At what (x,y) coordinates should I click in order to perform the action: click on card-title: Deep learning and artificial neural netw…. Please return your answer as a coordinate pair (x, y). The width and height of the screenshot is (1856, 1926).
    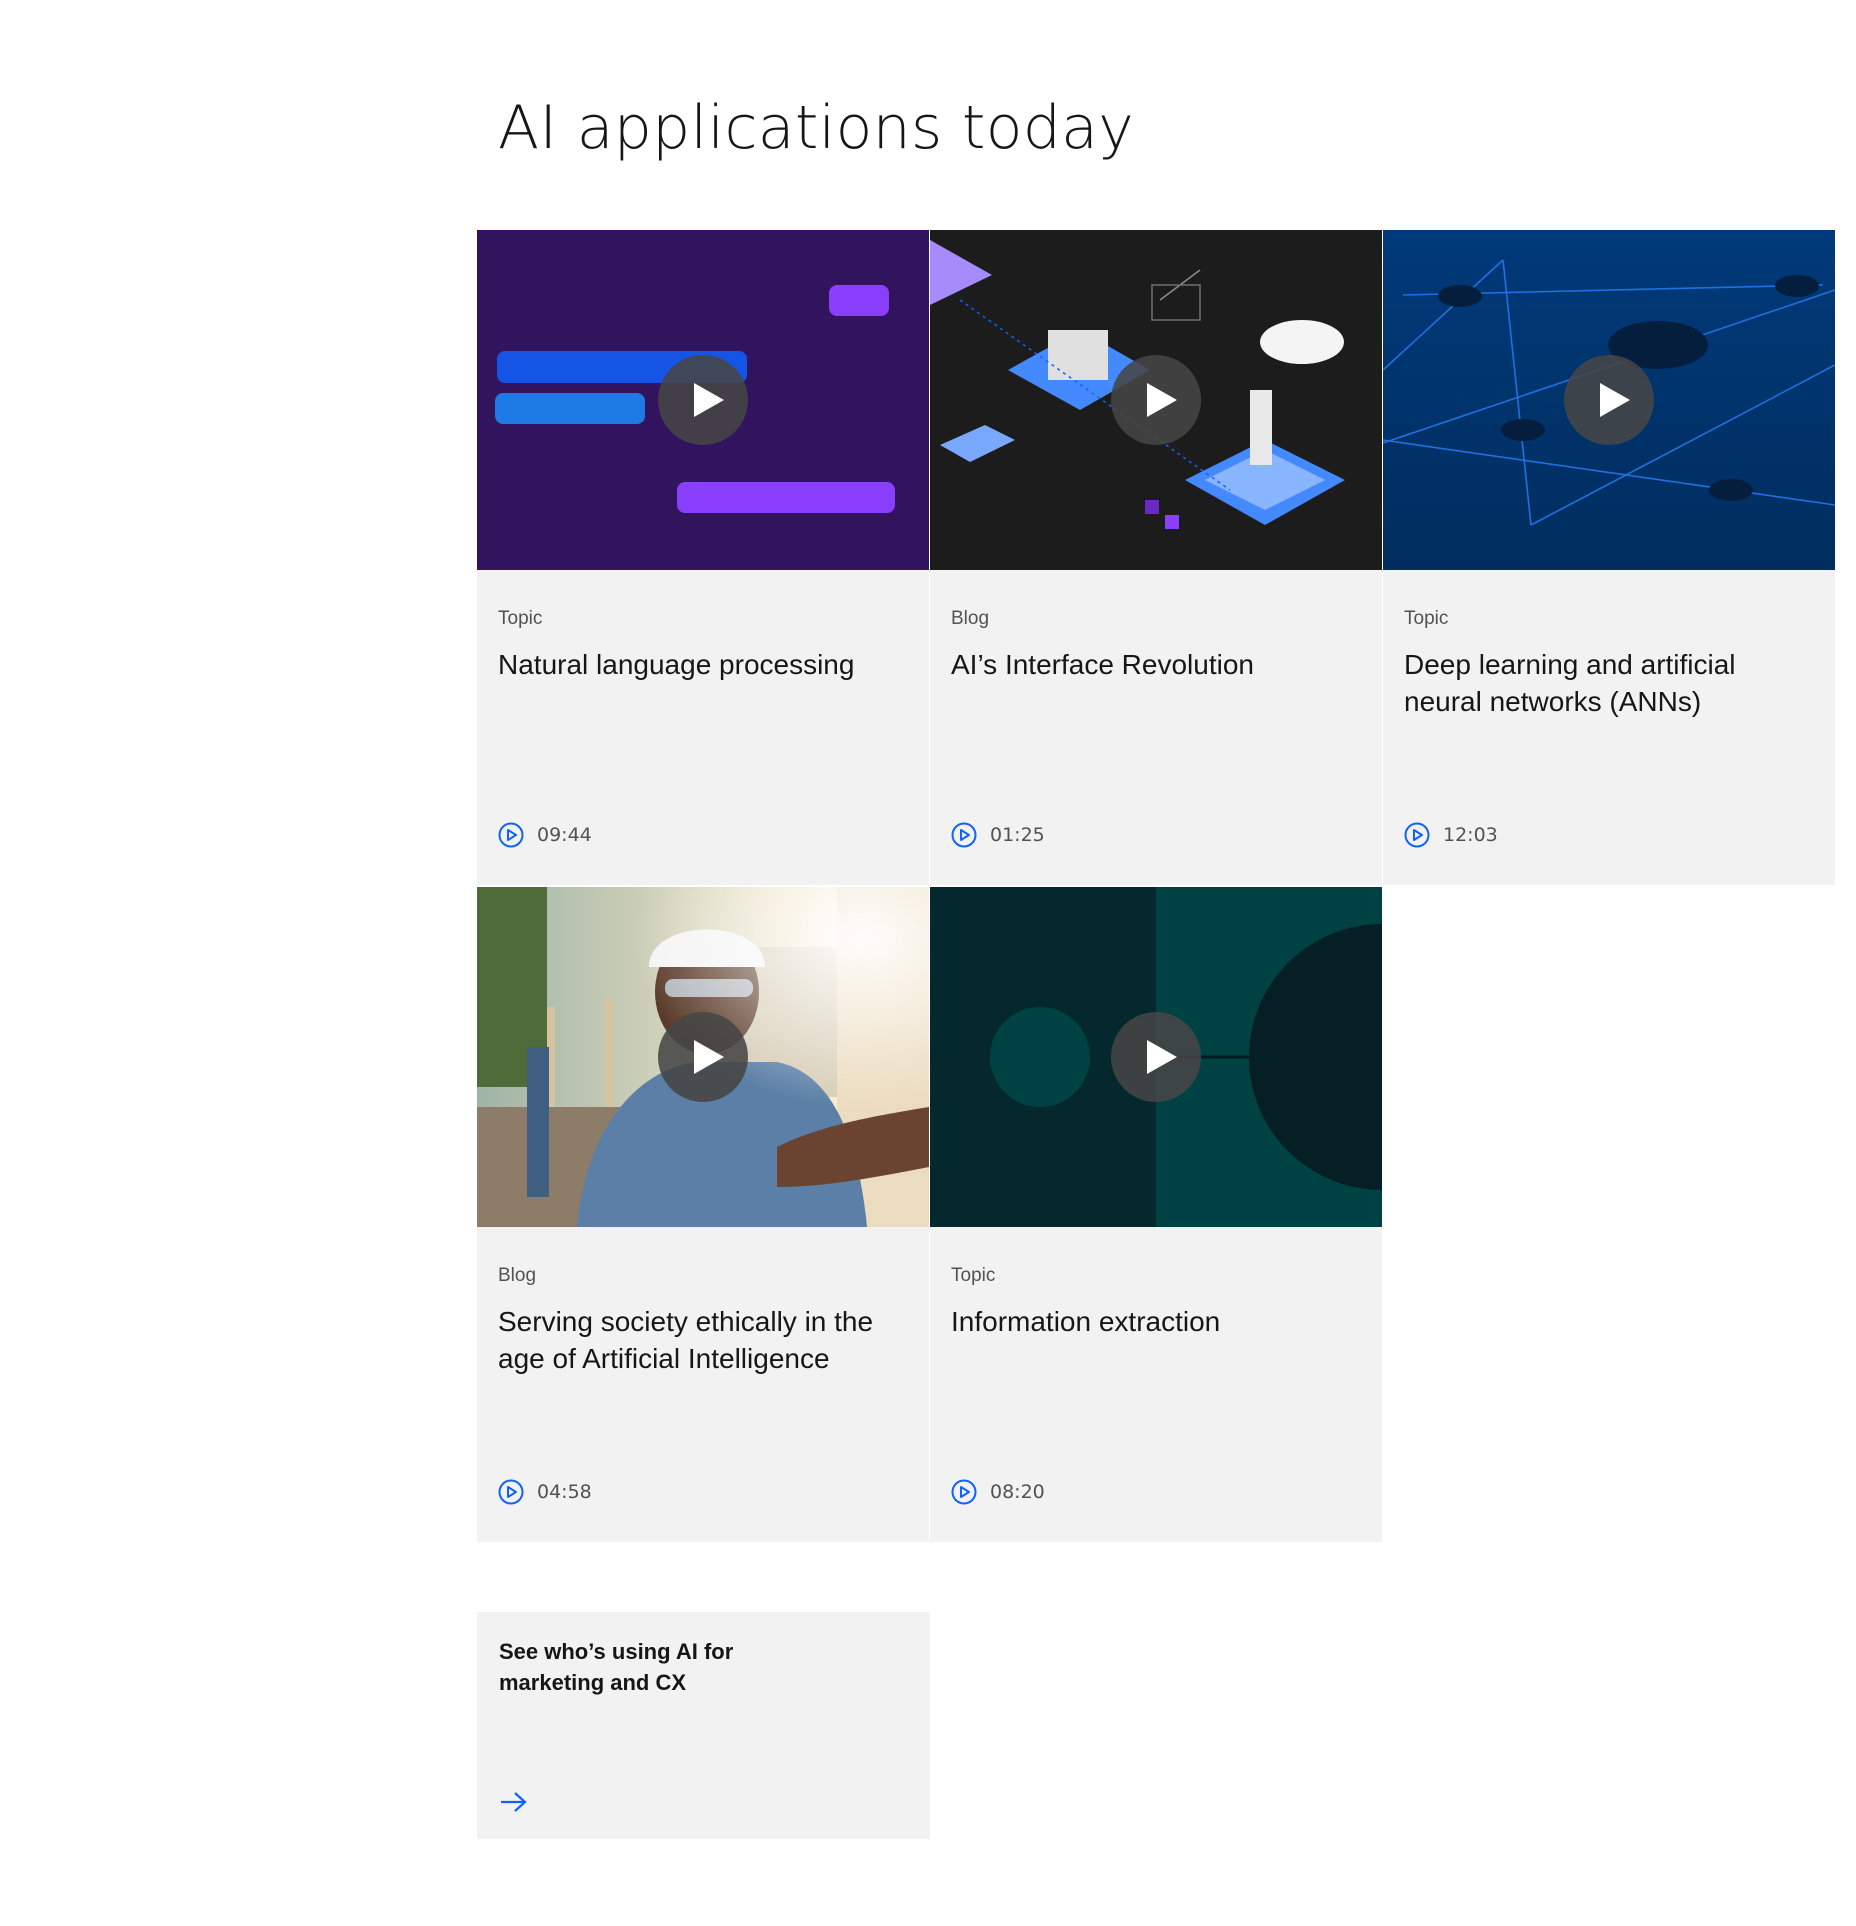
    Looking at the image, I should click on (1570, 683).